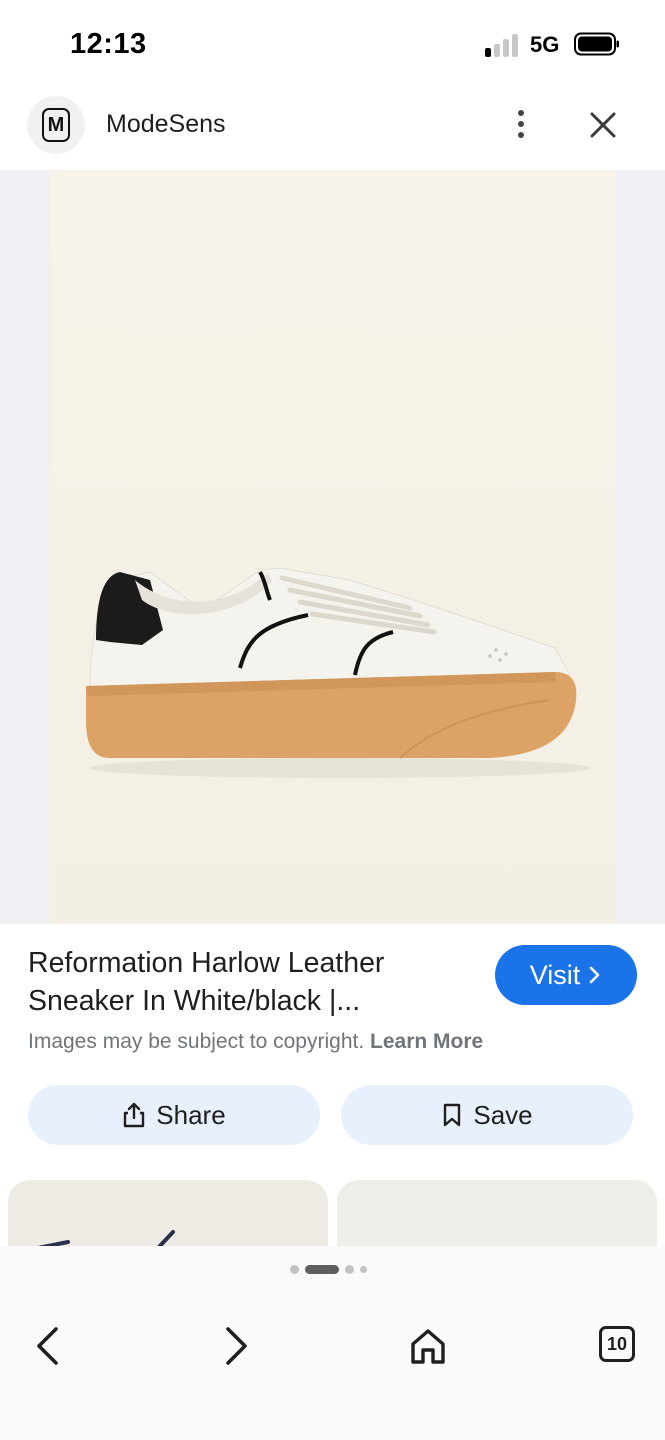 Image resolution: width=665 pixels, height=1440 pixels. Describe the element at coordinates (191, 1114) in the screenshot. I see `share-label: Share` at that location.